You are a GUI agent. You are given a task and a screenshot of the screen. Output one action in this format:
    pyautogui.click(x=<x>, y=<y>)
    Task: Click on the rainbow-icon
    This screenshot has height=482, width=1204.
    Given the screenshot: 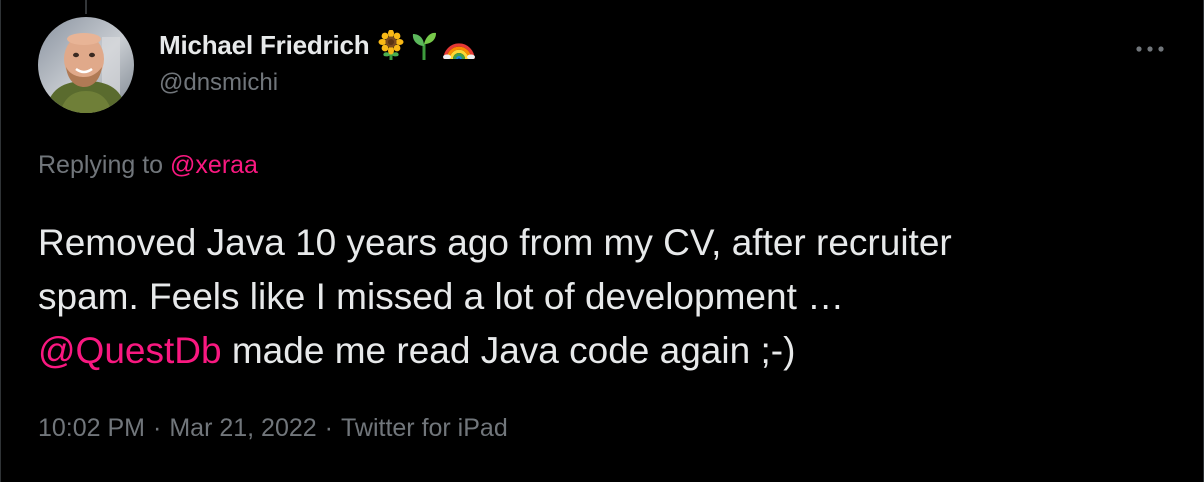 What is the action you would take?
    pyautogui.click(x=459, y=51)
    